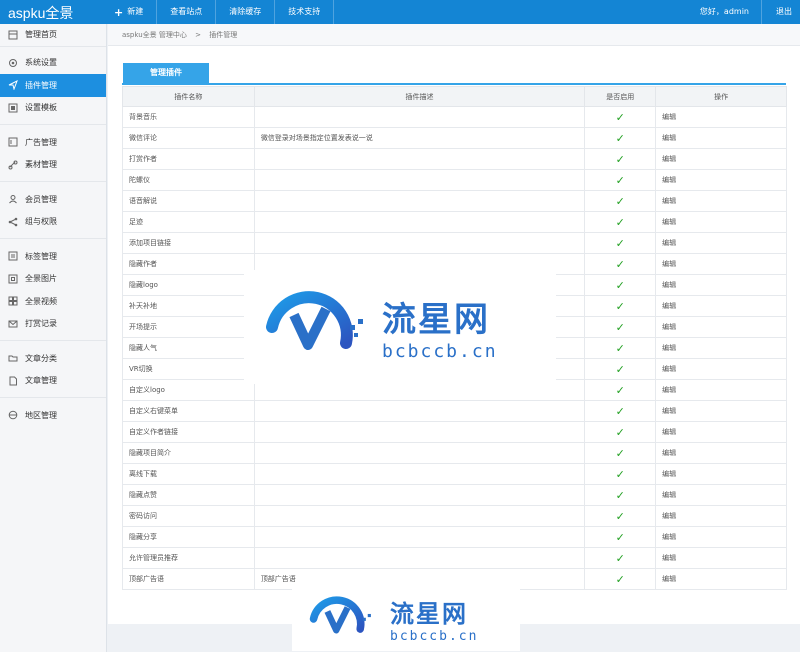 This screenshot has width=800, height=652. I want to click on plus-icon: +, so click(119, 12).